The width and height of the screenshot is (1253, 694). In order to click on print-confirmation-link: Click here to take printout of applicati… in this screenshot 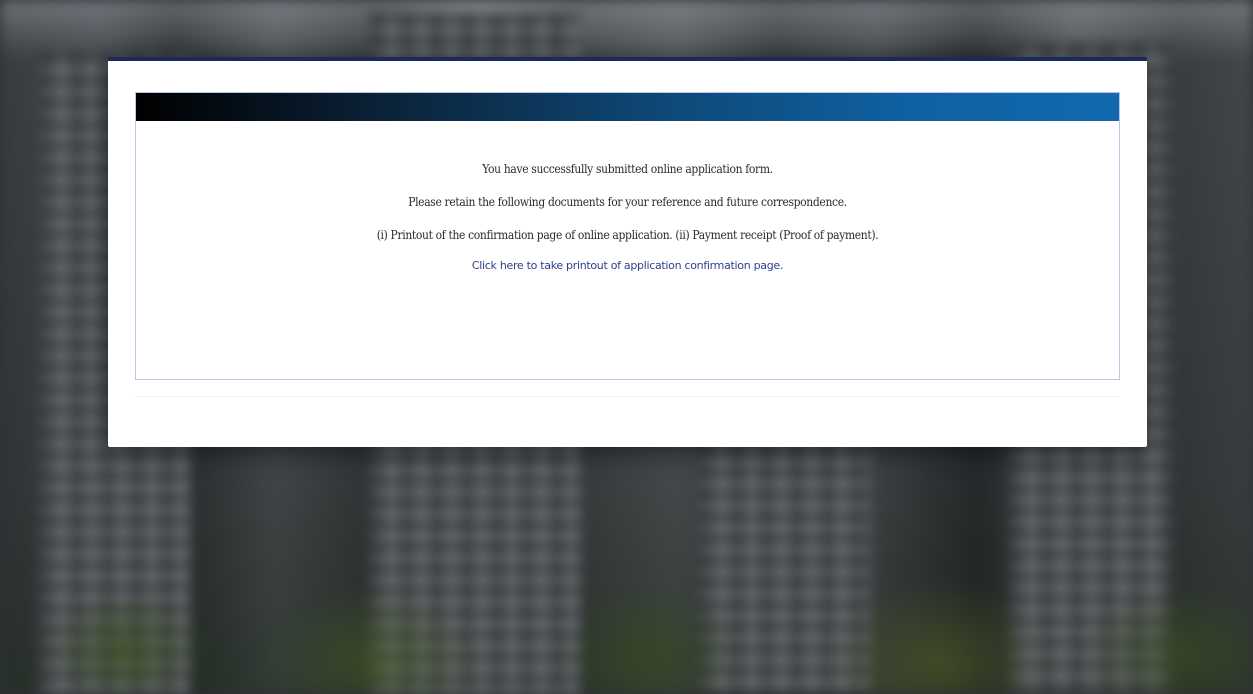, I will do `click(627, 265)`.